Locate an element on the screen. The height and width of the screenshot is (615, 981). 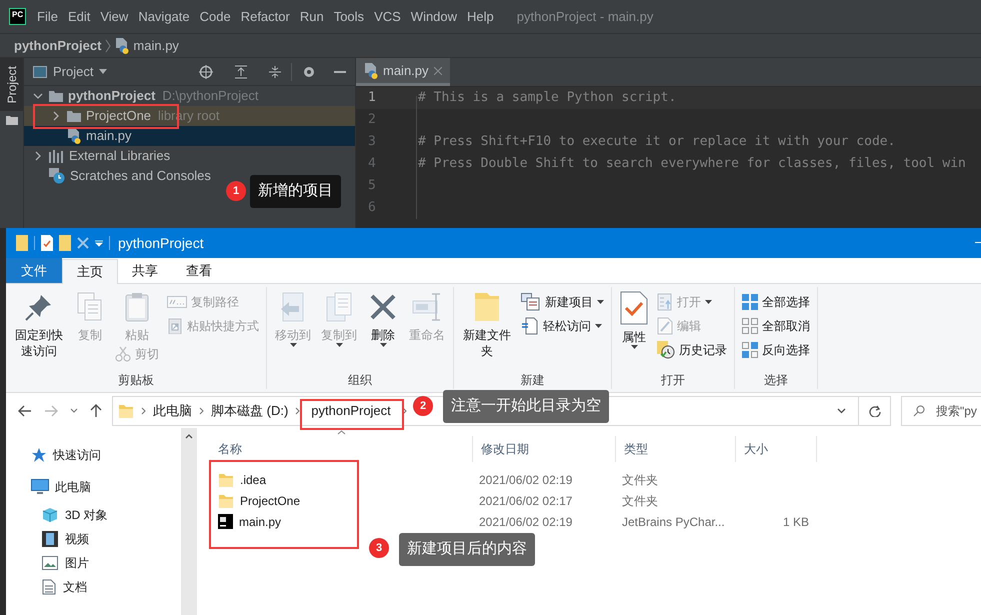
menu-item: Navigate is located at coordinates (164, 16).